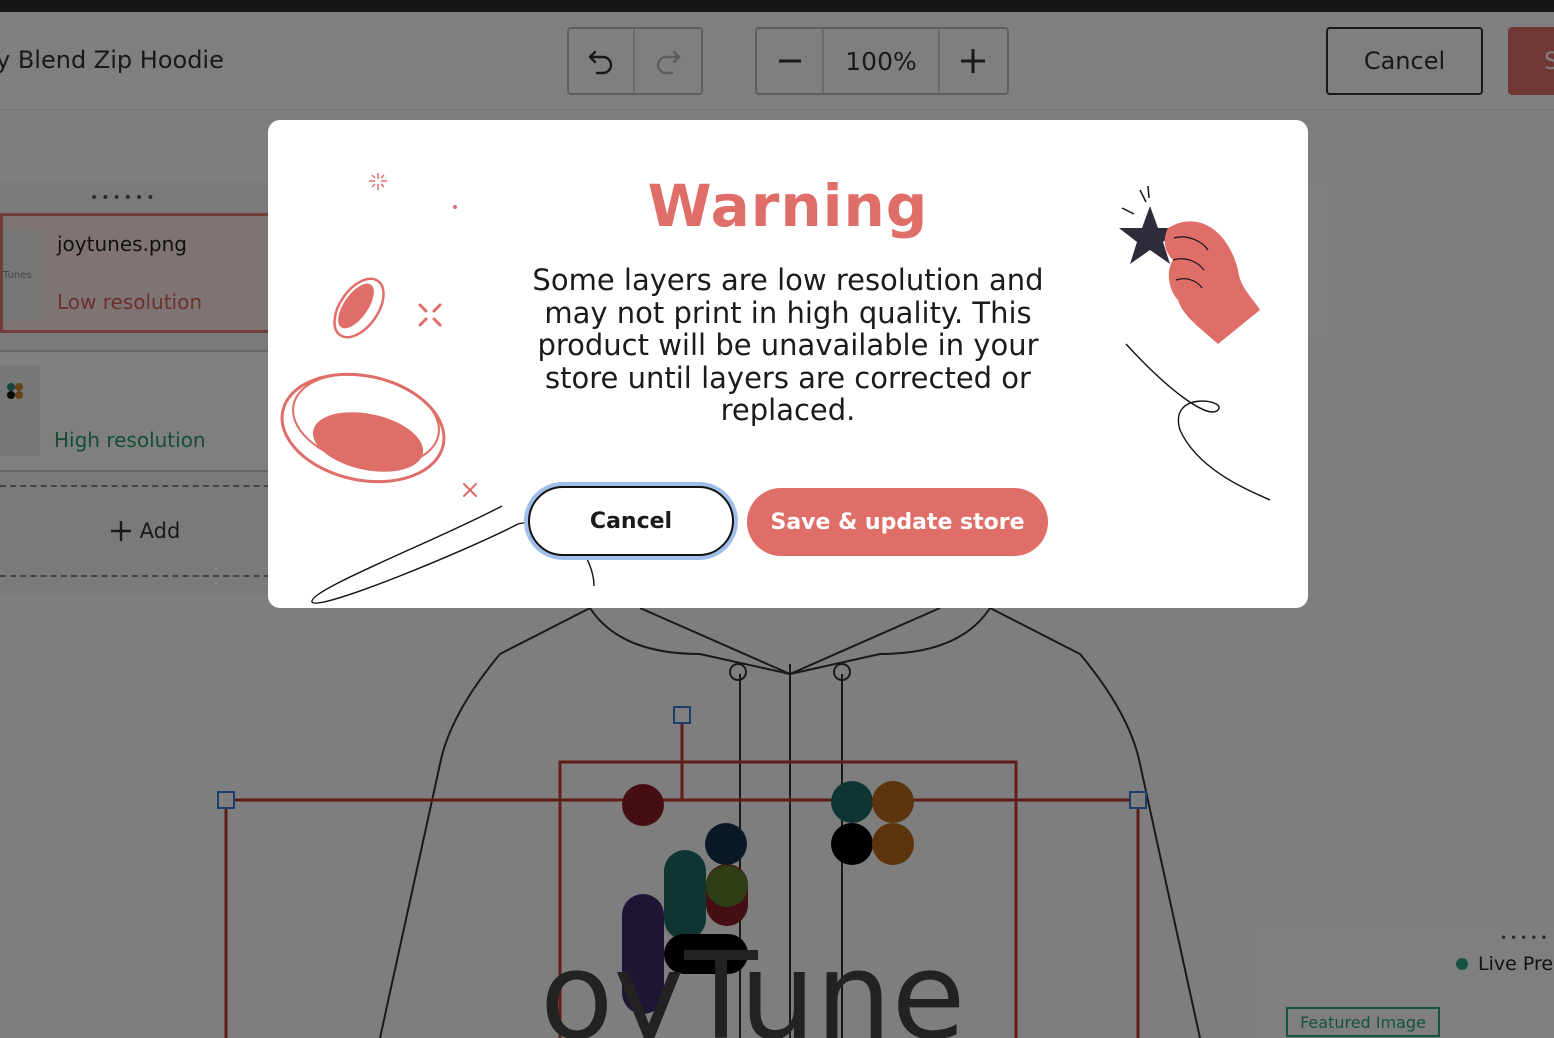  I want to click on small-coin-icon, so click(359, 308).